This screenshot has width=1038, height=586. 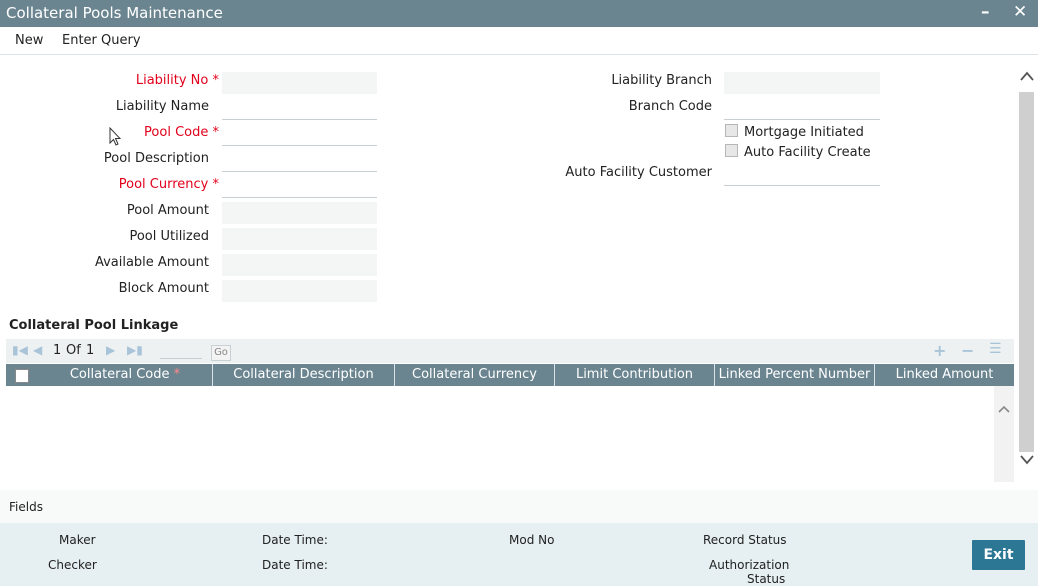 I want to click on pool-utilized-field, so click(x=299, y=239).